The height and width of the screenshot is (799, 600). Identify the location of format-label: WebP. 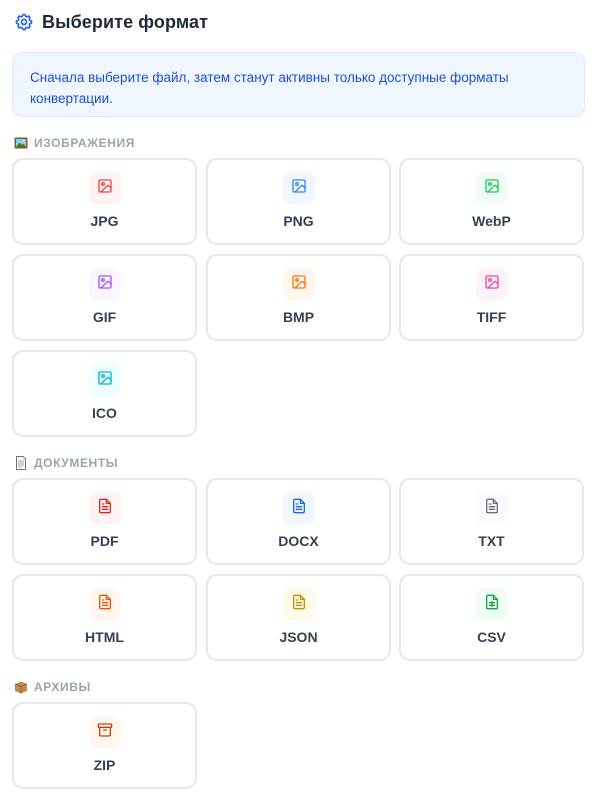
(491, 221).